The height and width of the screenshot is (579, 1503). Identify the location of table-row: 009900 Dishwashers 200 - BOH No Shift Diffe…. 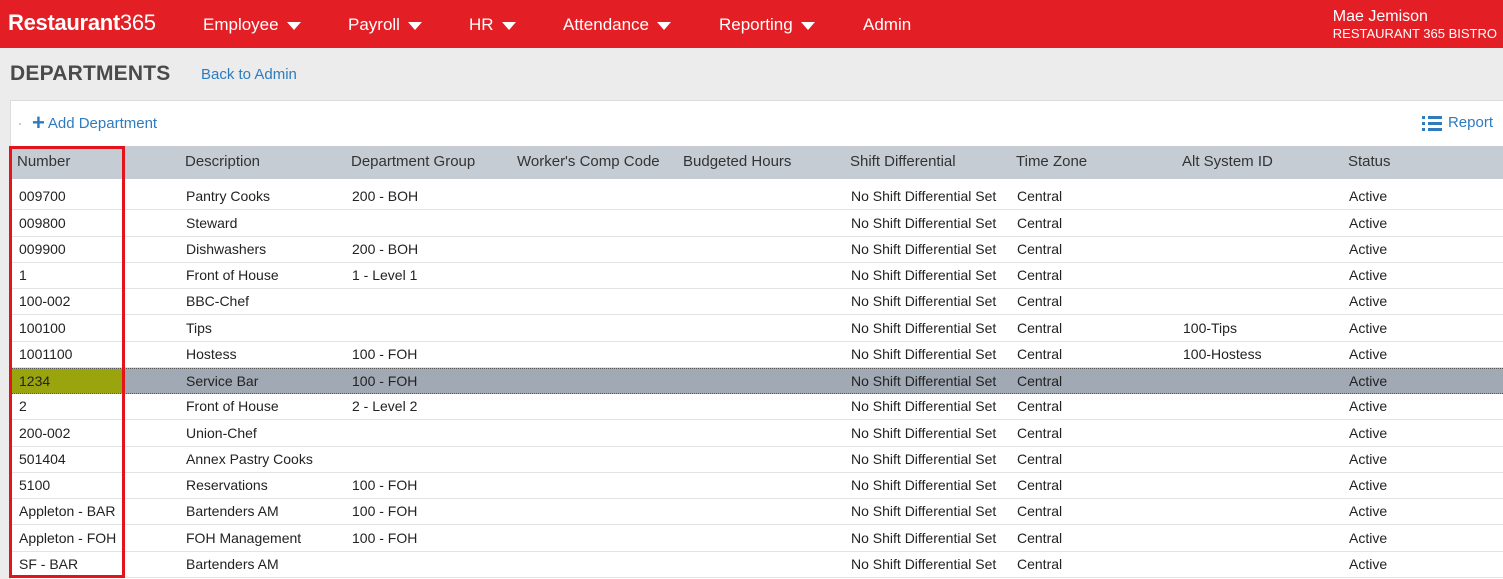
(756, 250).